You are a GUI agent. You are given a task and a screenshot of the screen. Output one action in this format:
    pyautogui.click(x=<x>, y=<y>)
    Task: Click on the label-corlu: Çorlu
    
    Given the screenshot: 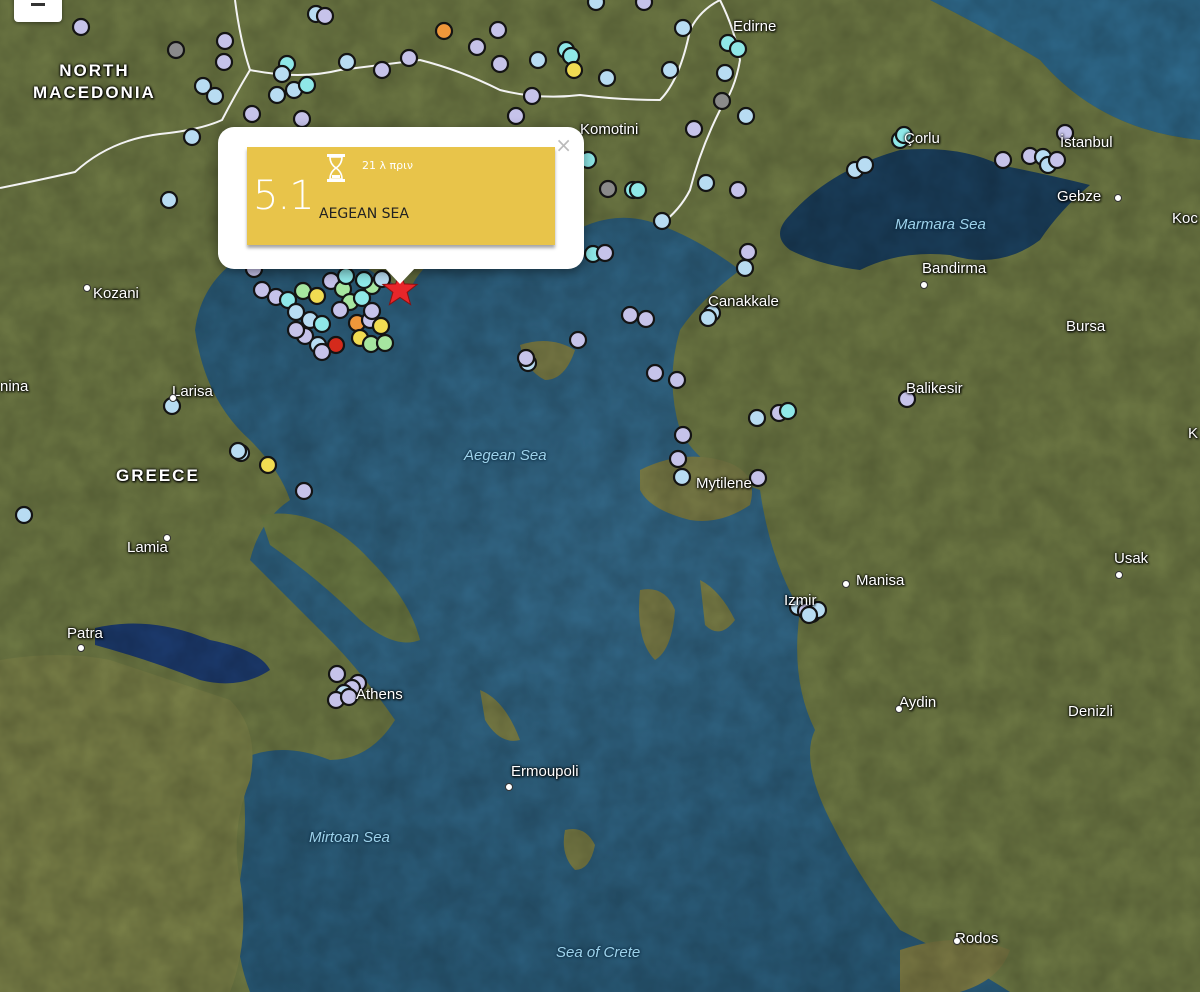 What is the action you would take?
    pyautogui.click(x=922, y=138)
    